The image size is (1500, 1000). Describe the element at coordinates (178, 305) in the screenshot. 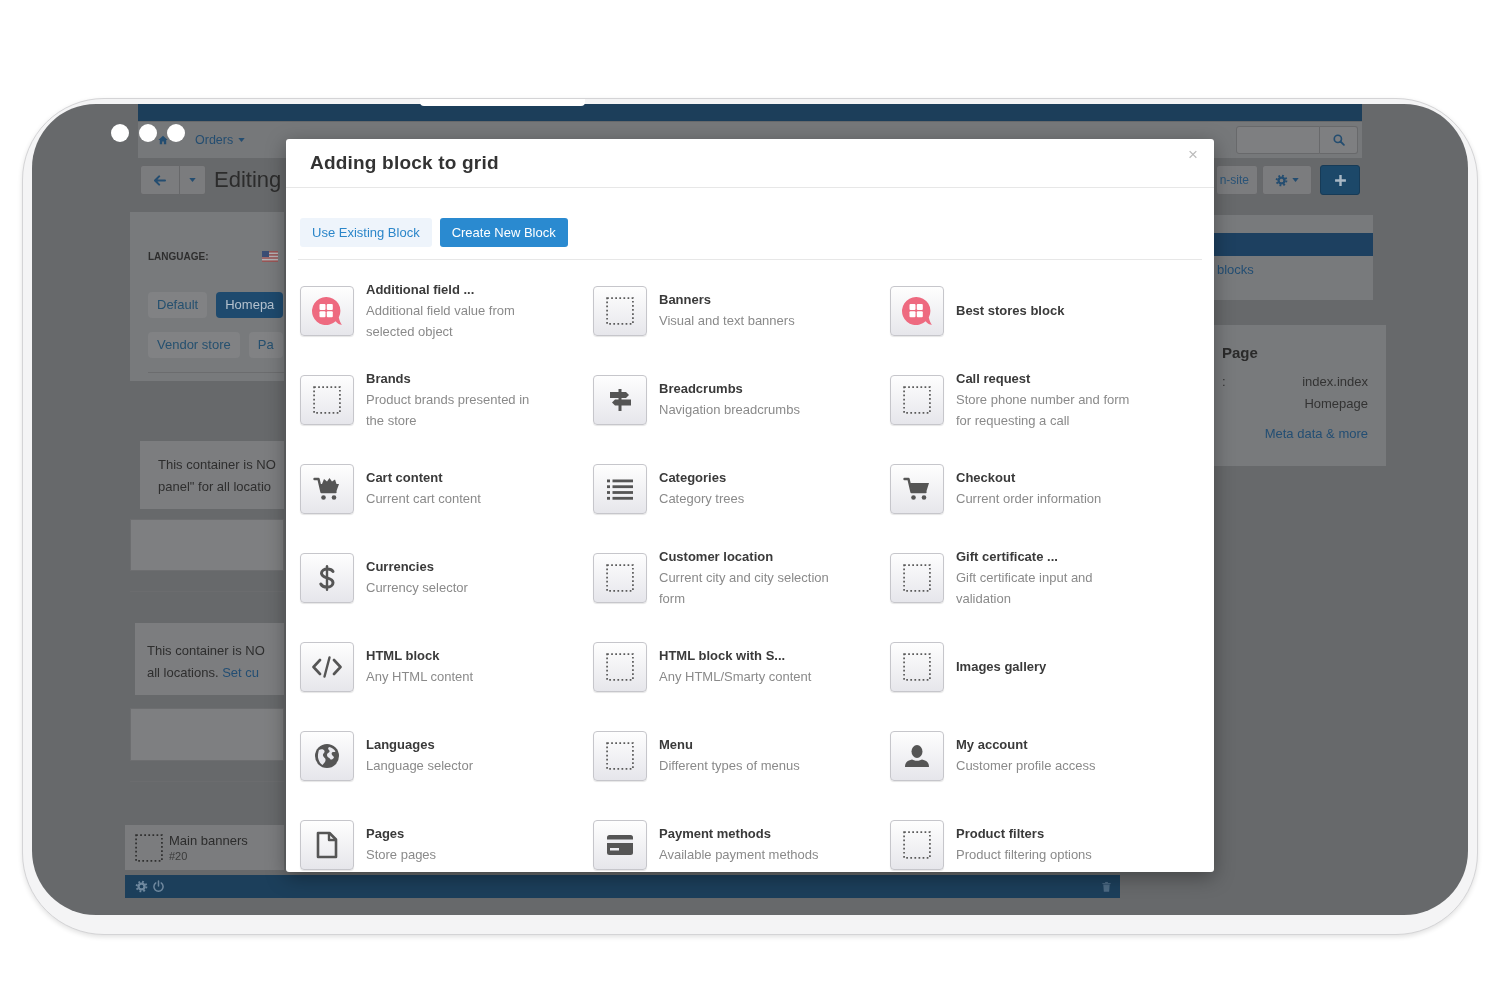

I see `layout-tab: Default` at that location.